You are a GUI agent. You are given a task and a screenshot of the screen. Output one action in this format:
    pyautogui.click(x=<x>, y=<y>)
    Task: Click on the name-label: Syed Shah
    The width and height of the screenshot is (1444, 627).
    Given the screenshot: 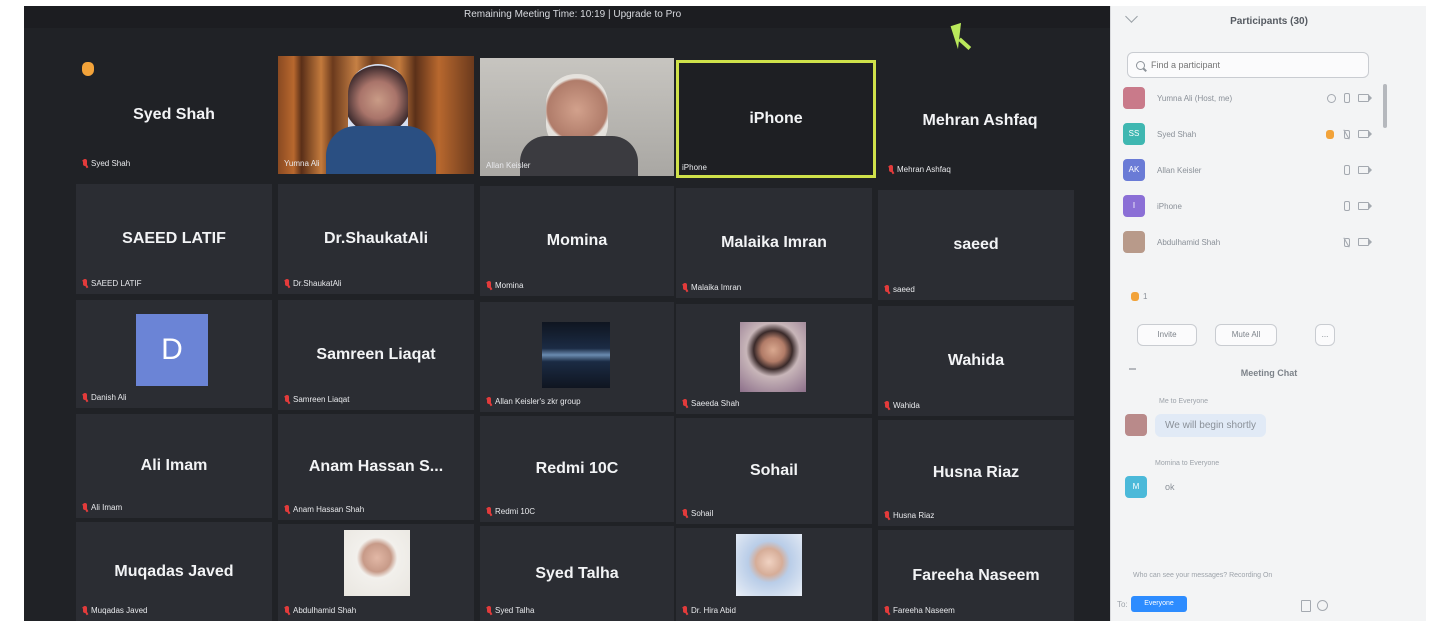 What is the action you would take?
    pyautogui.click(x=106, y=163)
    